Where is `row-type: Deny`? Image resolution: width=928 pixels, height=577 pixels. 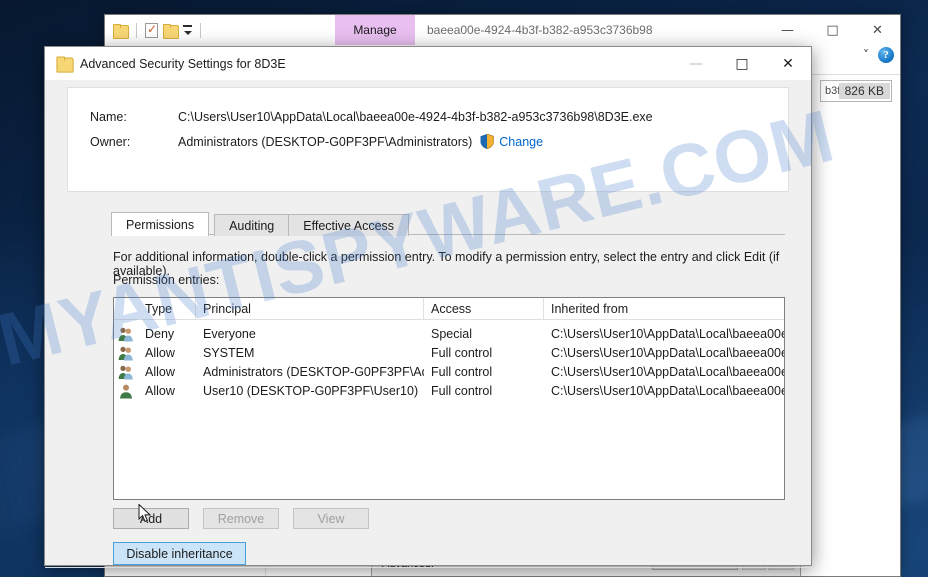 row-type: Deny is located at coordinates (160, 333).